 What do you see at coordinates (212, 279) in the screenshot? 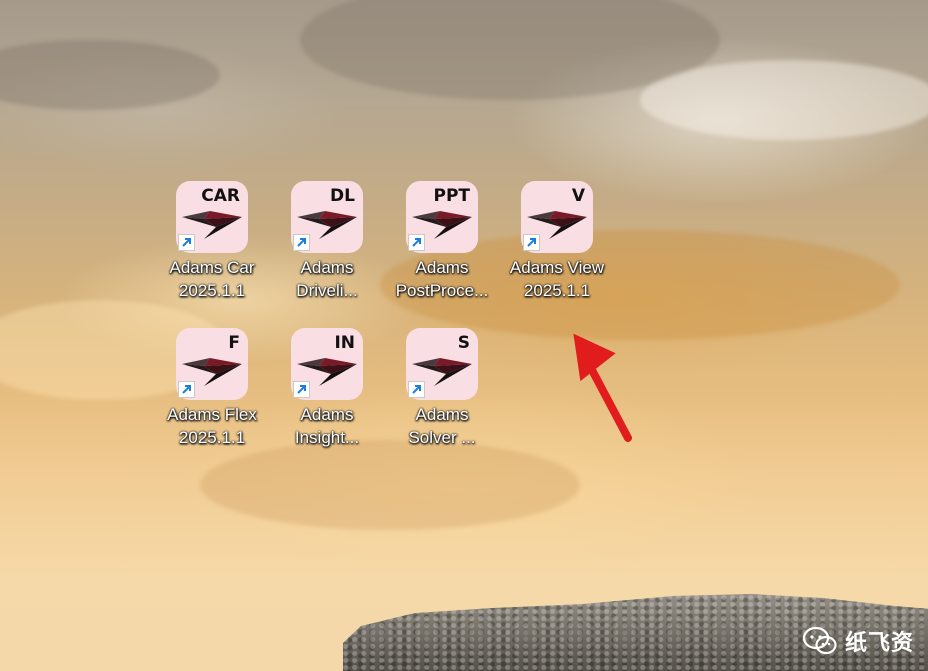
I see `icon-label: Adams Car 2025.1.1` at bounding box center [212, 279].